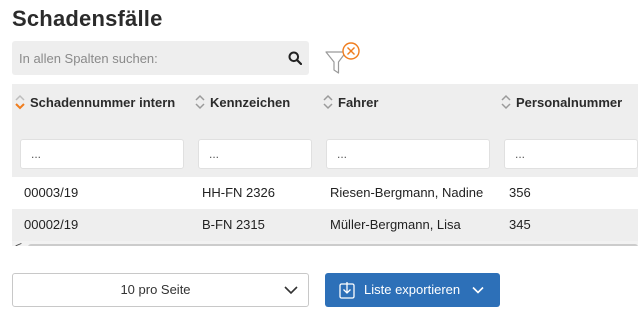  I want to click on column-filter-fahrer, so click(408, 154).